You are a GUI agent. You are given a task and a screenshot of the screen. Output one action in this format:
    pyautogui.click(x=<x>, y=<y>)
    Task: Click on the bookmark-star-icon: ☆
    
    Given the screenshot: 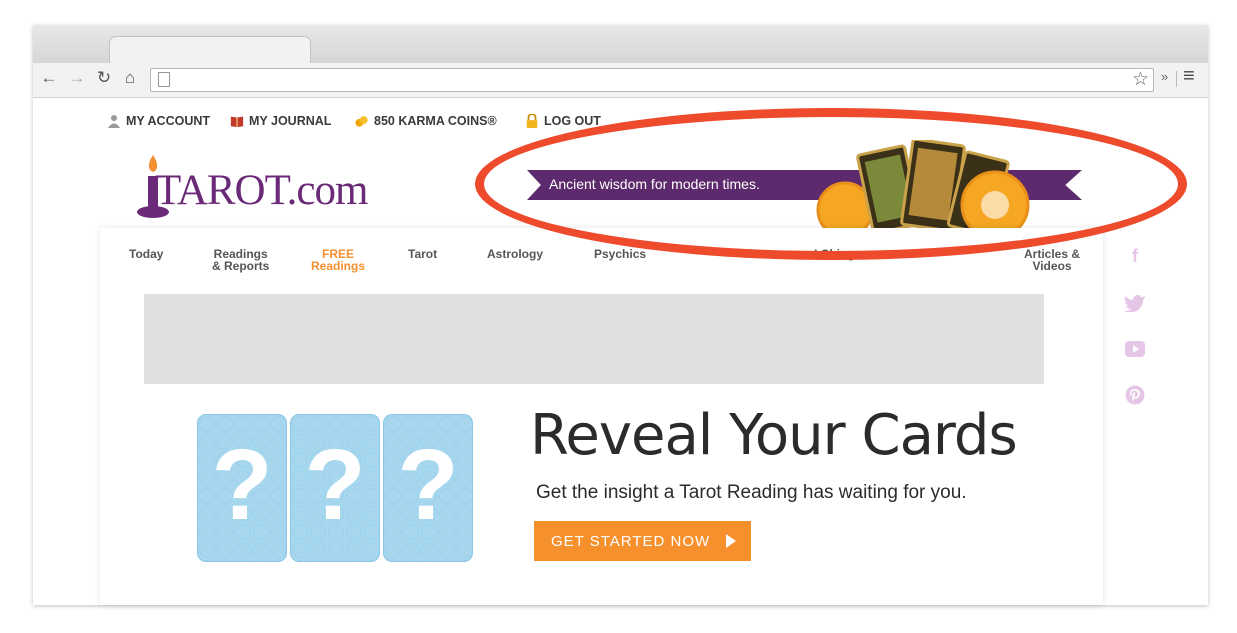 What is the action you would take?
    pyautogui.click(x=1140, y=79)
    